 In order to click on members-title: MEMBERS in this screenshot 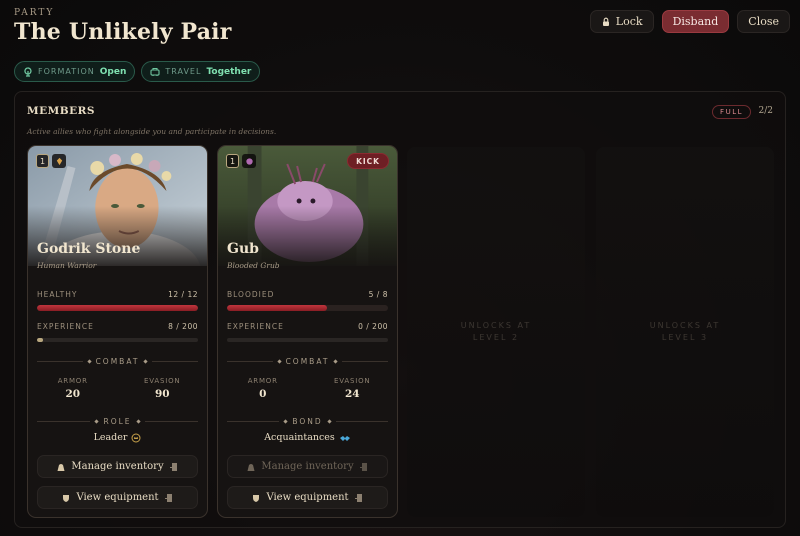, I will do `click(61, 111)`.